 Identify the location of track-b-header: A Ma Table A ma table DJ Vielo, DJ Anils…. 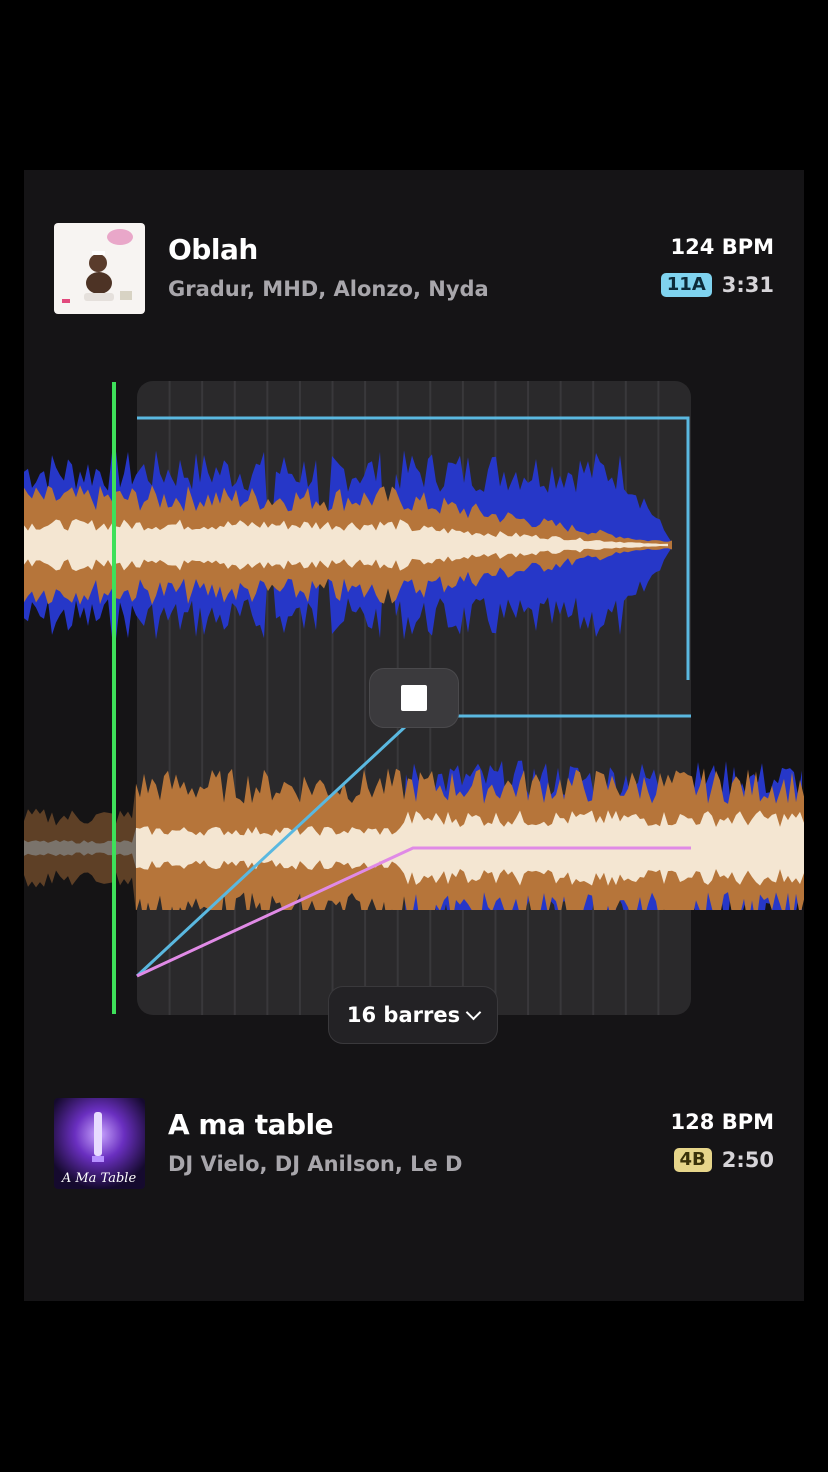
(414, 1144).